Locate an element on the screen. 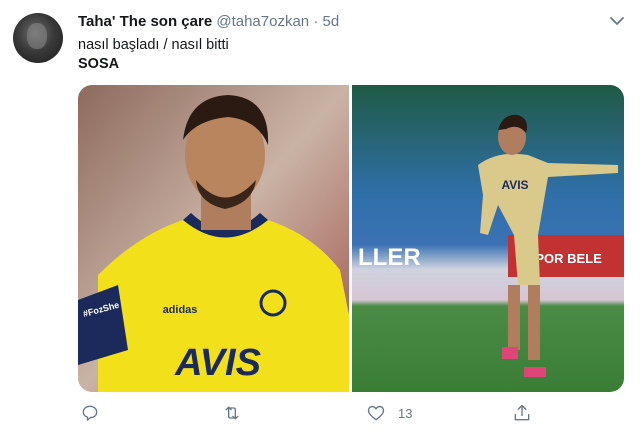  tweet-header: Taha' The son çare @taha7ozkan · 5d is located at coordinates (208, 21).